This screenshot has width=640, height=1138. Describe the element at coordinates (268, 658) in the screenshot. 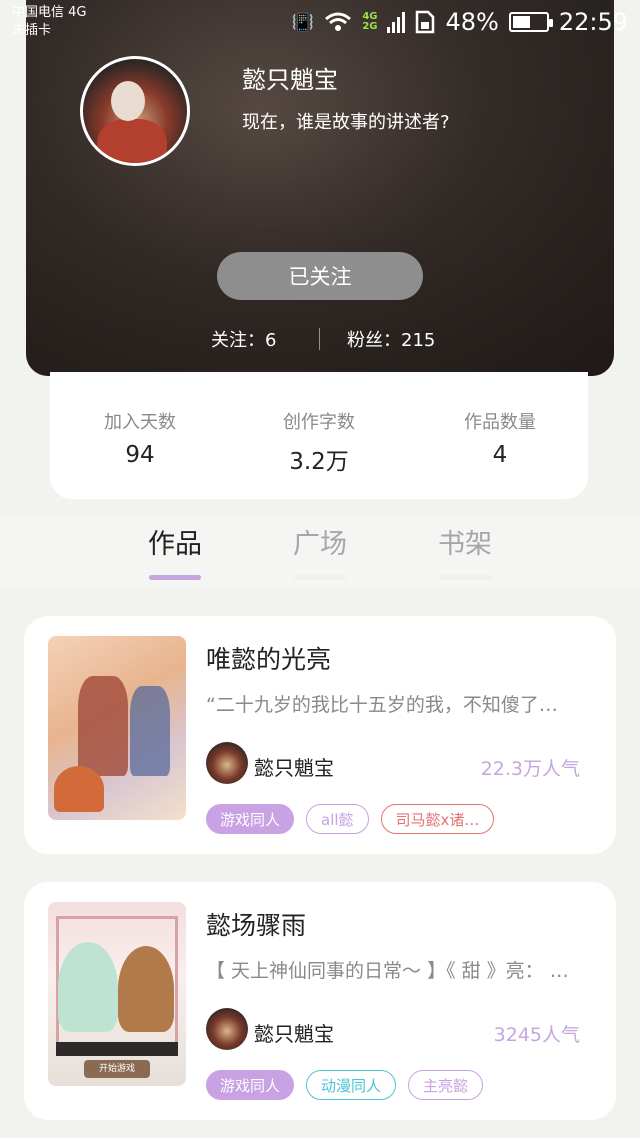

I see `work-title: 唯懿的光亮` at that location.